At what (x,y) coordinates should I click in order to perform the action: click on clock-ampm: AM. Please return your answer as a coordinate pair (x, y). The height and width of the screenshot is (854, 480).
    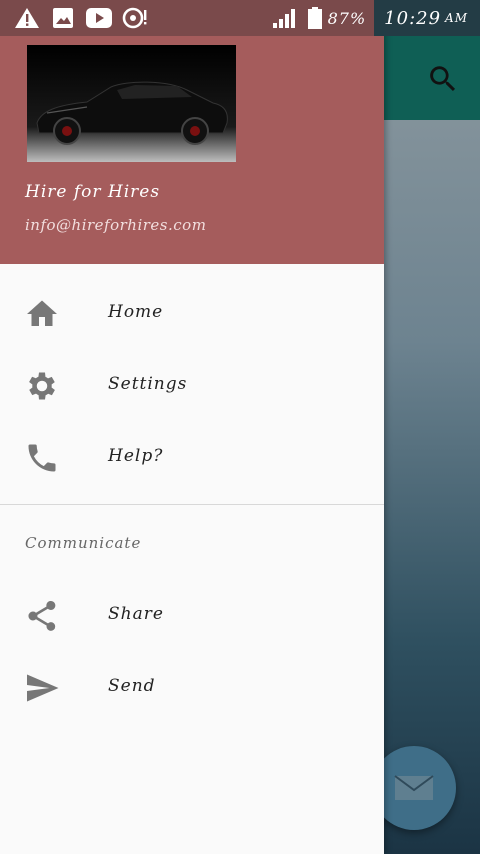
    Looking at the image, I should click on (456, 18).